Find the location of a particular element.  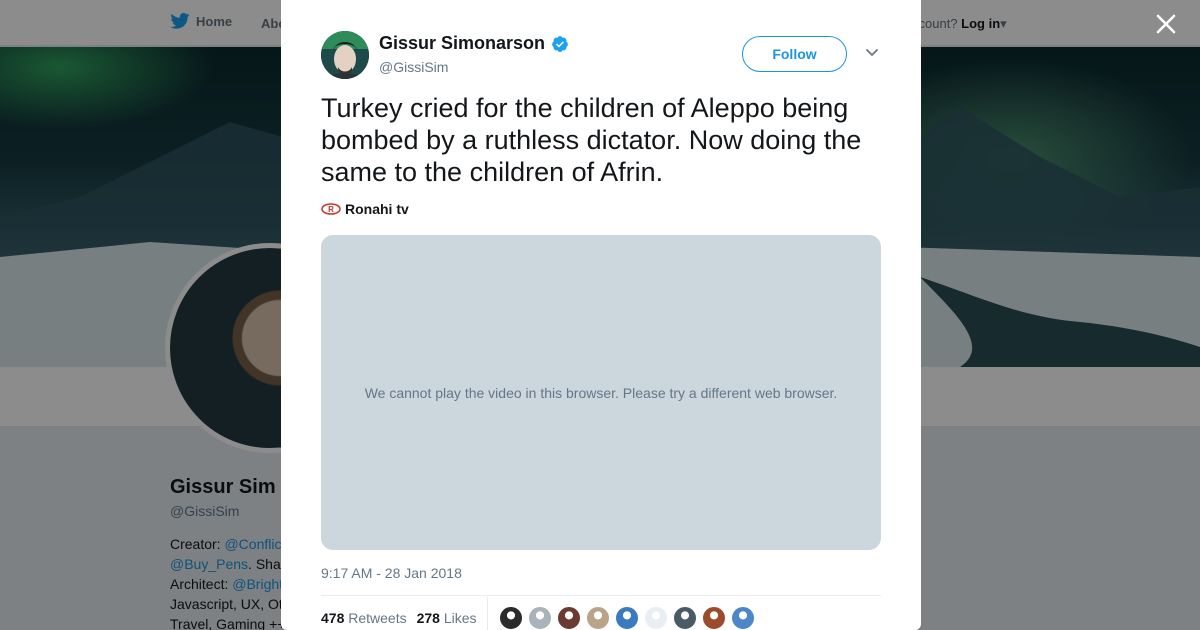

likes-count: 278 is located at coordinates (428, 618).